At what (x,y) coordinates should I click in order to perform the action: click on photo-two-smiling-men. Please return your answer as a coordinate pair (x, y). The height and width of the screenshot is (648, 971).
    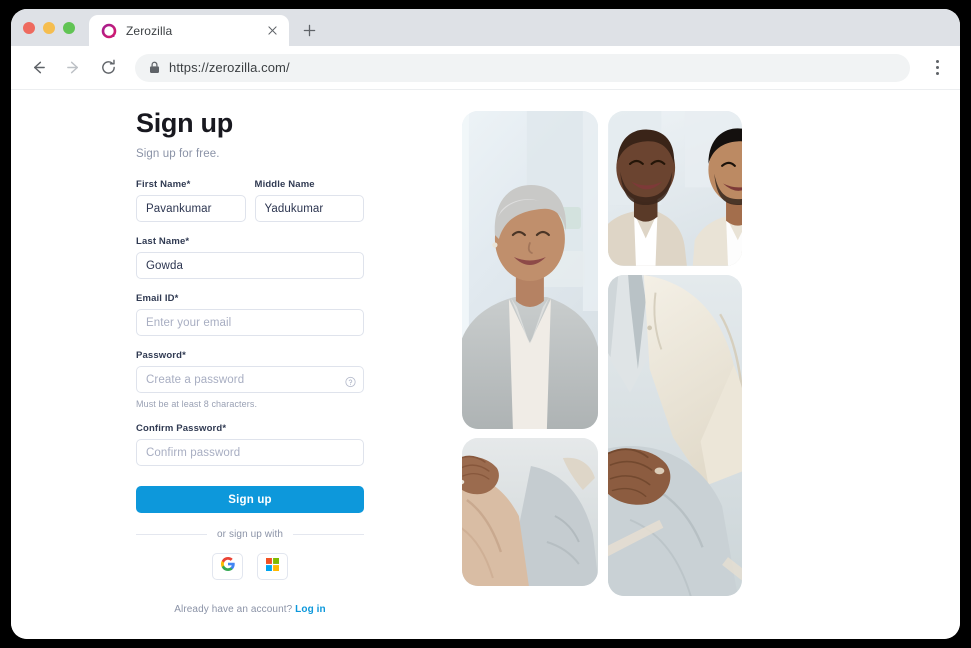
    Looking at the image, I should click on (674, 188).